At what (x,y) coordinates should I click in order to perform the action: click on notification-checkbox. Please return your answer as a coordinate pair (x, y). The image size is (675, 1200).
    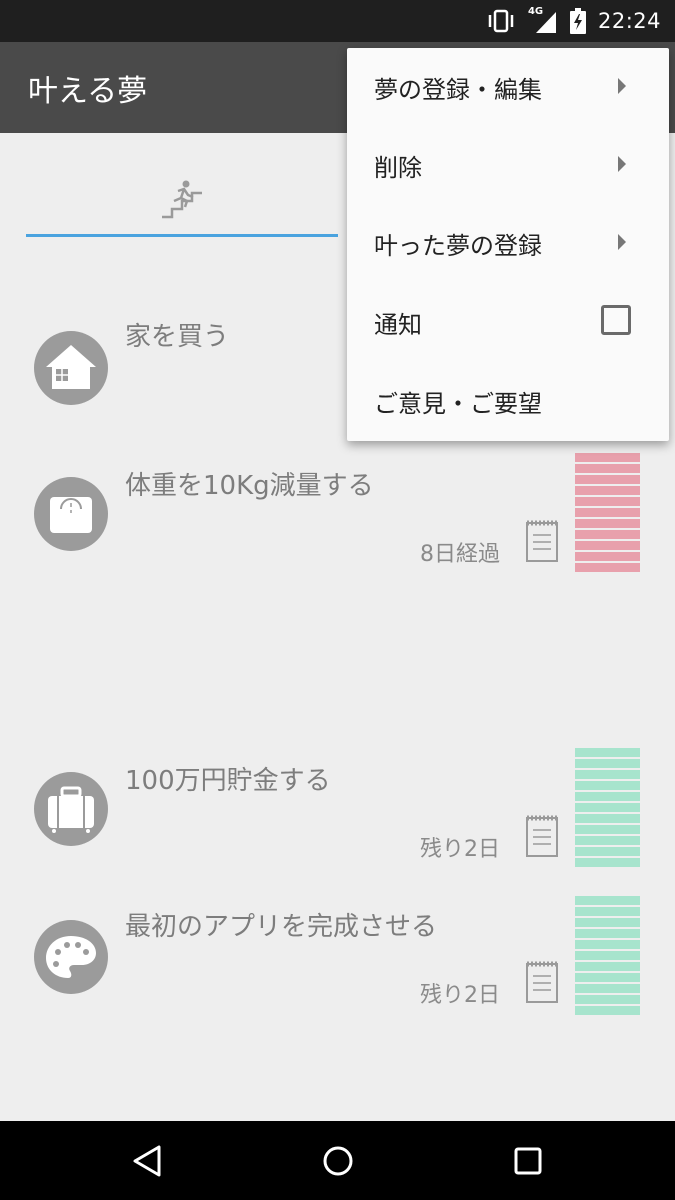
    Looking at the image, I should click on (616, 320).